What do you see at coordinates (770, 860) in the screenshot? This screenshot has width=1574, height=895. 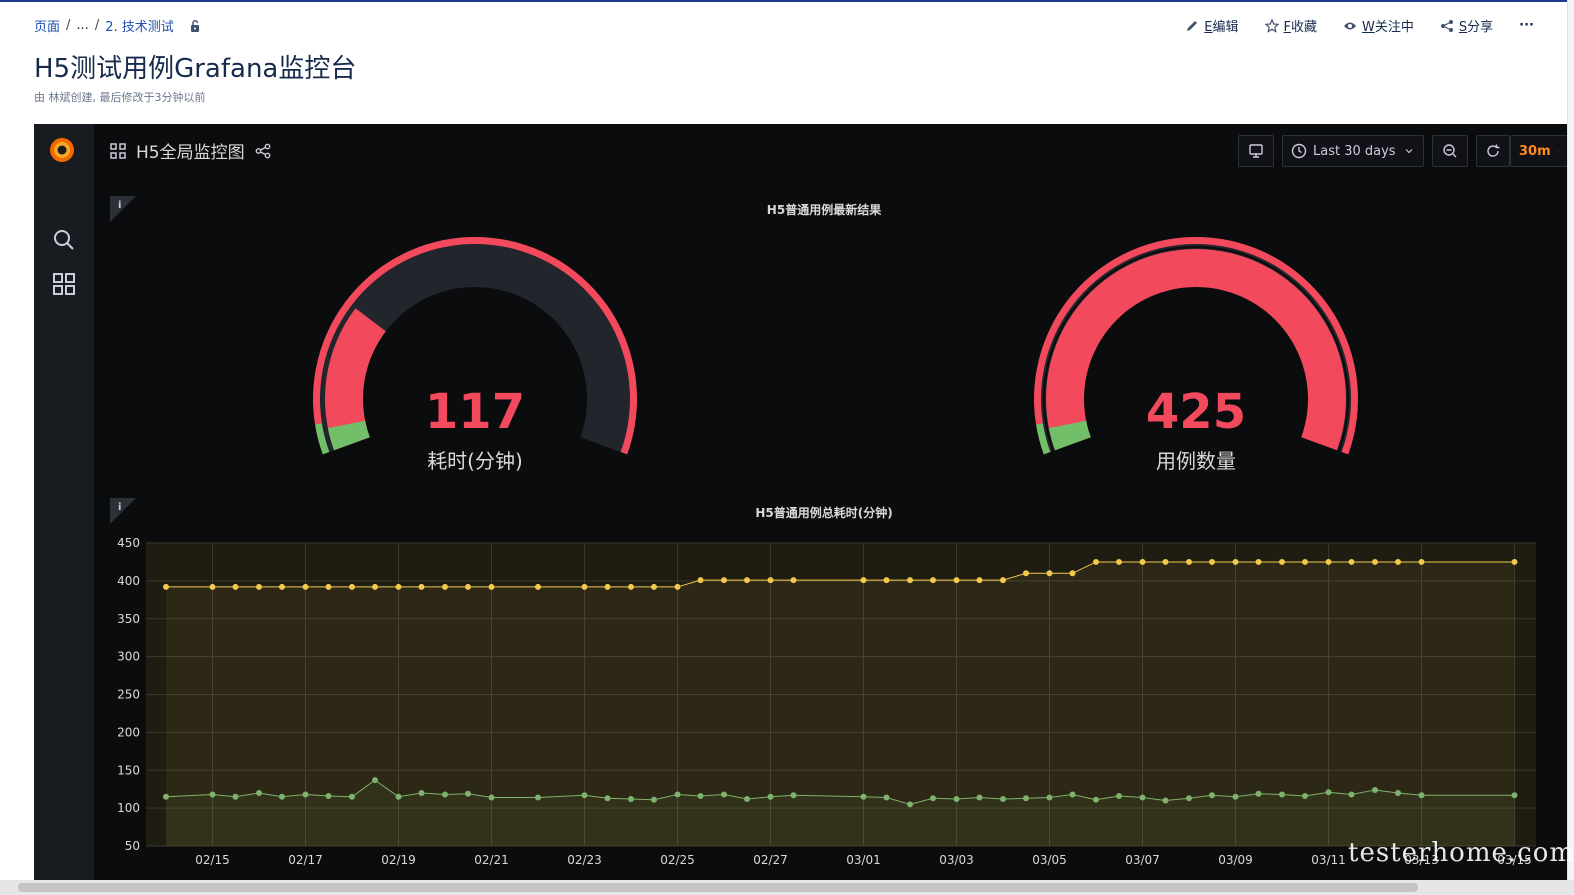 I see `x-tick-label: 02/27` at bounding box center [770, 860].